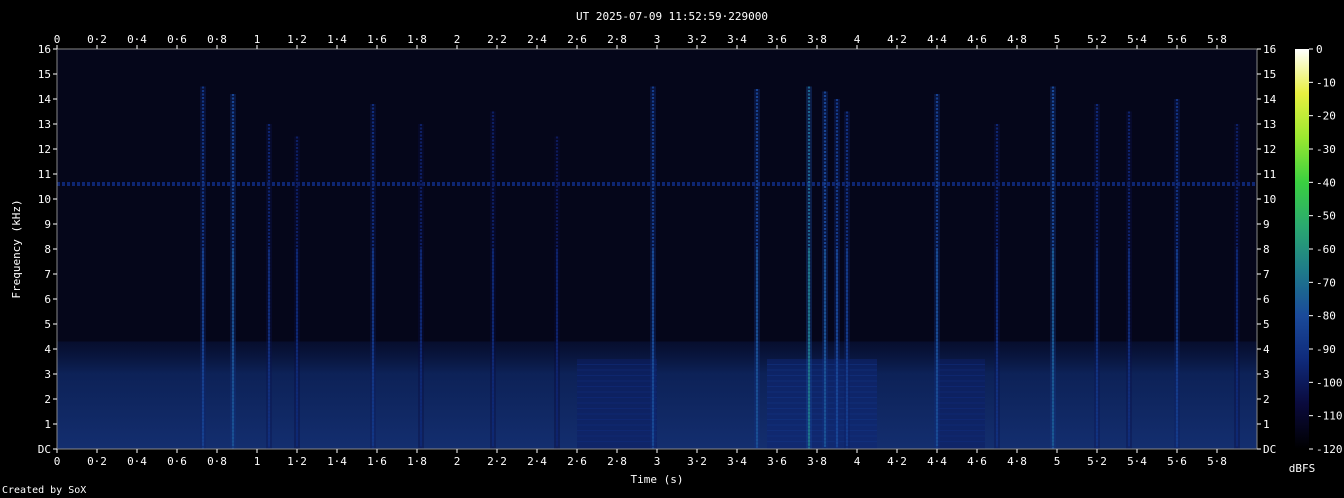 This screenshot has height=498, width=1344. I want to click on colorbar-tick-label: -10, so click(1326, 82).